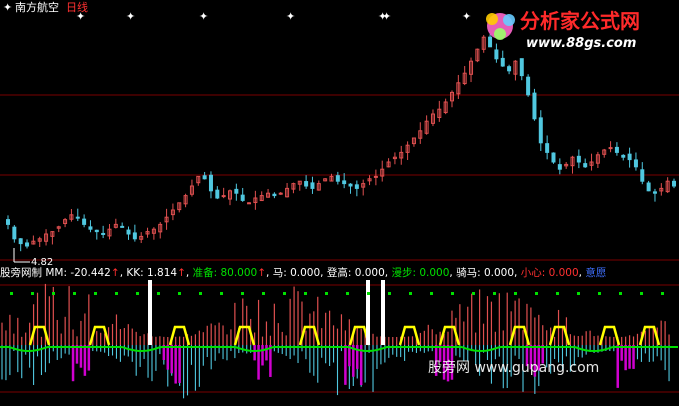 The image size is (679, 406). Describe the element at coordinates (339, 349) in the screenshot. I see `indicator-green-line` at that location.